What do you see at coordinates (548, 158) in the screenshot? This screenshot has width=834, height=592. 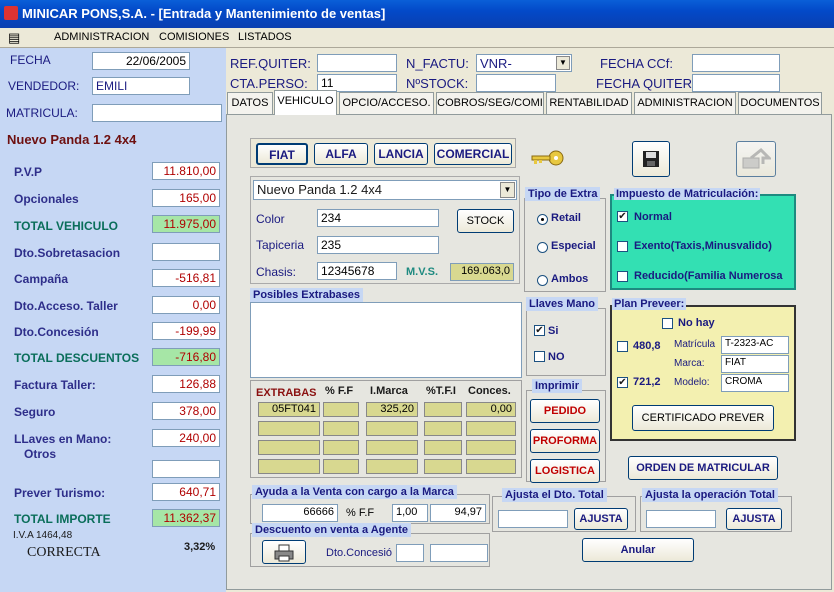 I see `key-icon` at bounding box center [548, 158].